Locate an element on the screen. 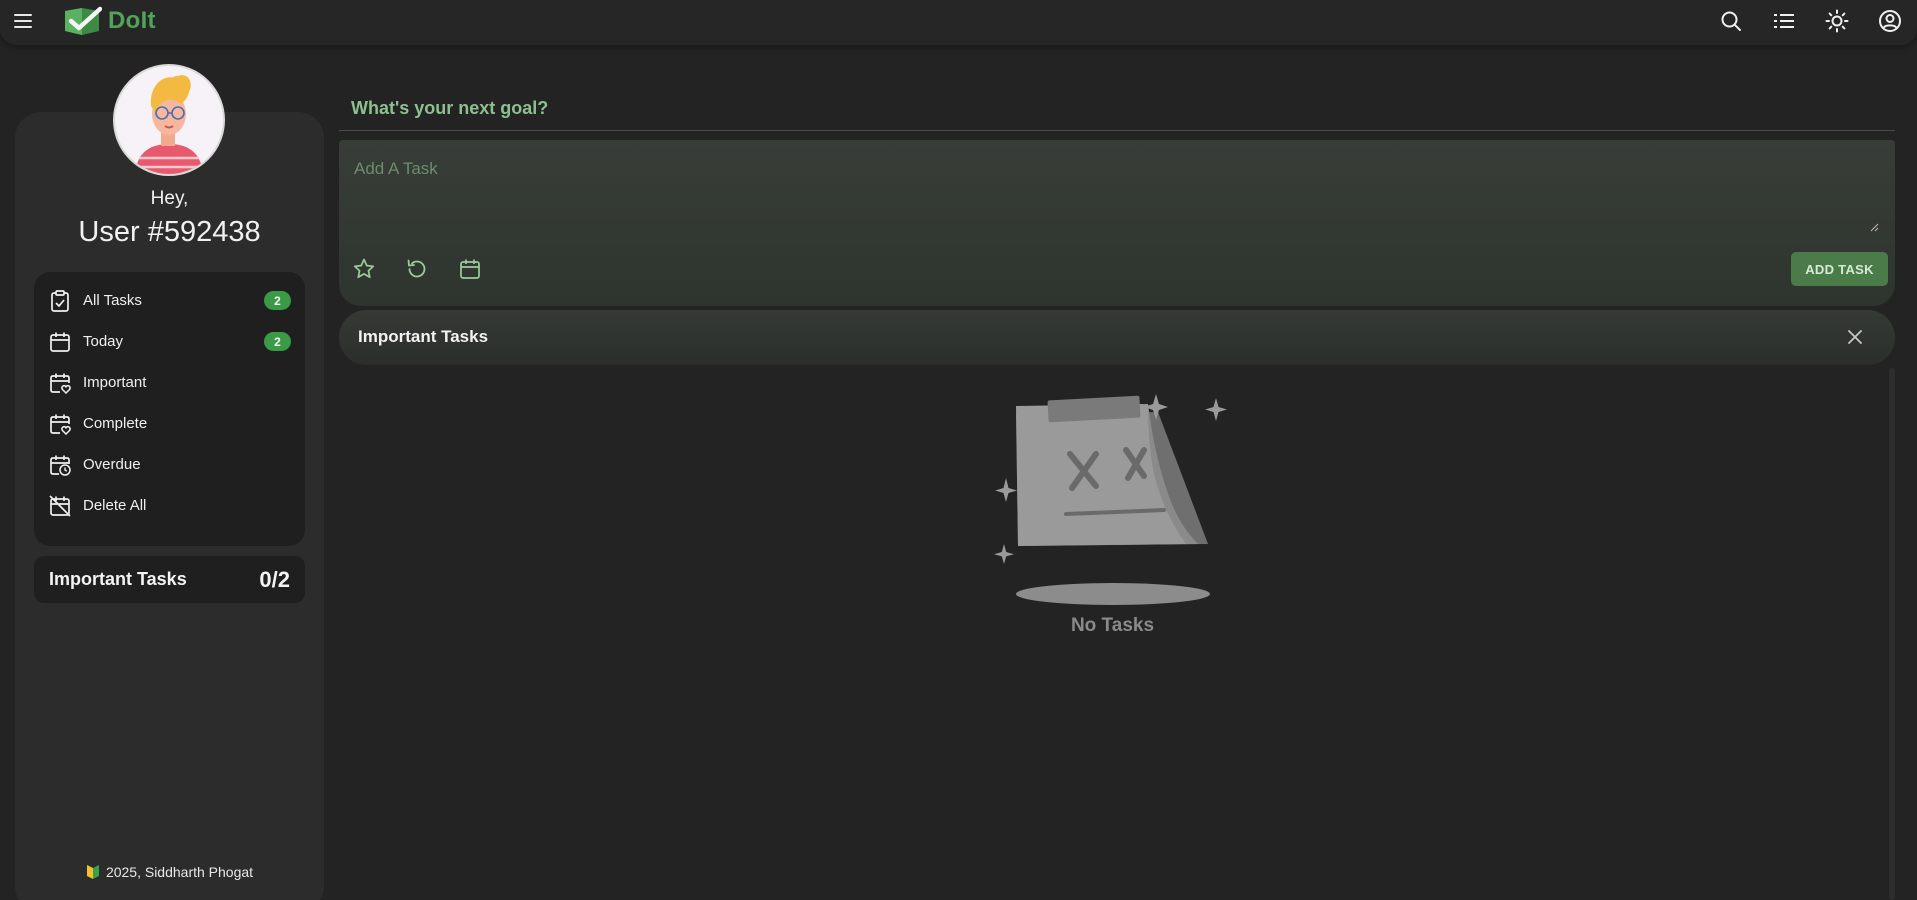  username: User #592438 is located at coordinates (169, 232).